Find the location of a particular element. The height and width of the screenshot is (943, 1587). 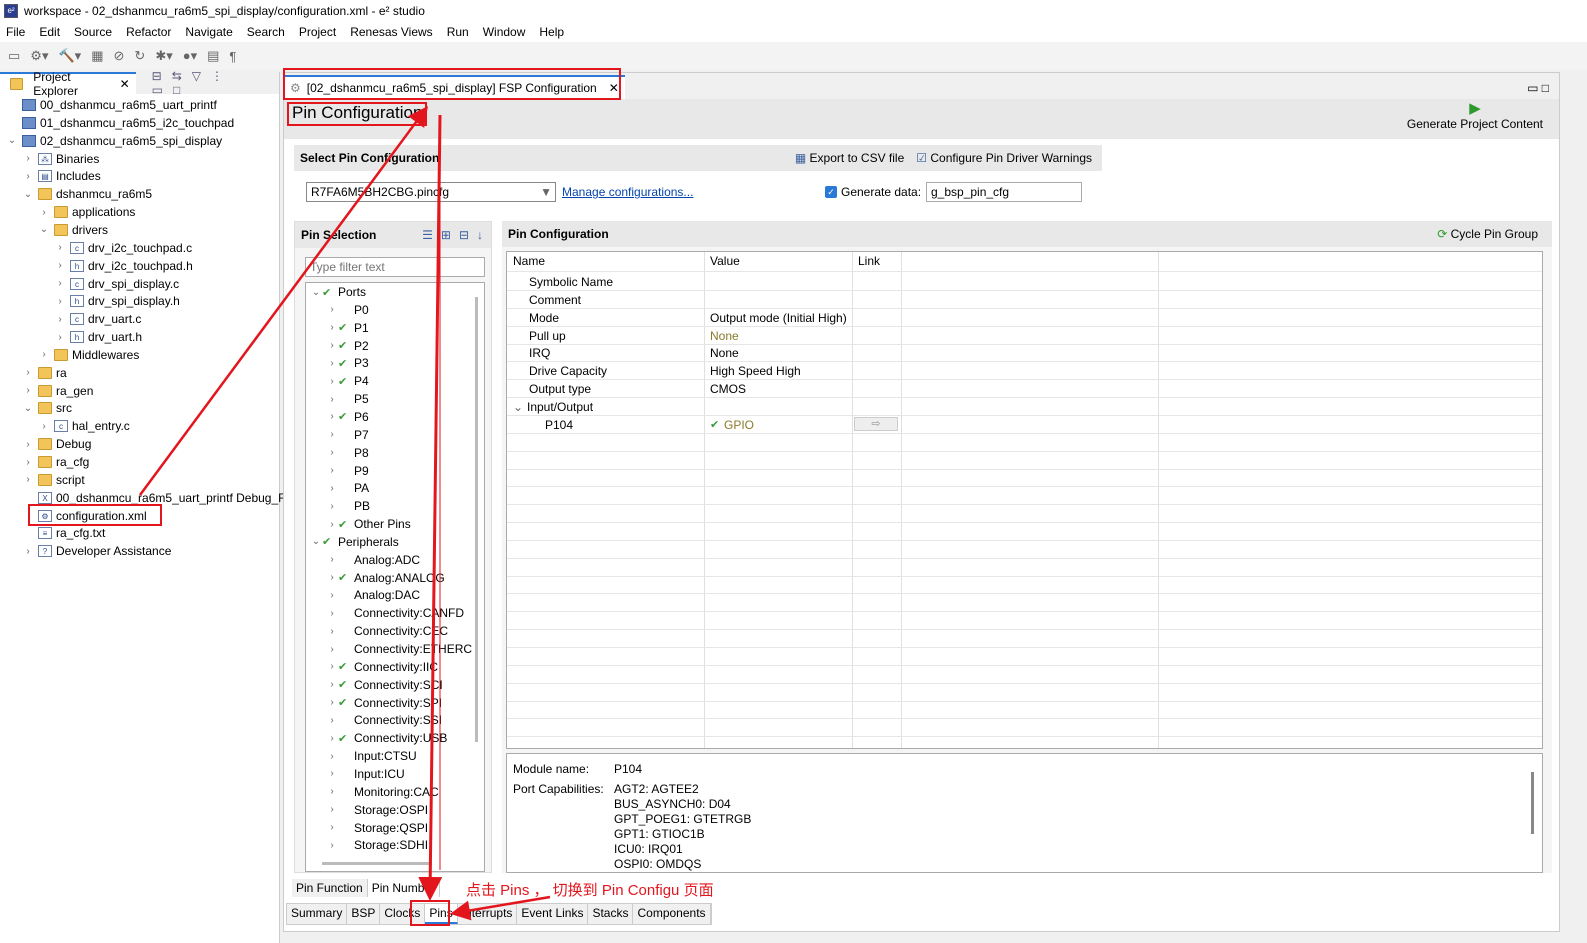

annotation-text: 点击 Pins ， 切换到 Pin Configu 页面 is located at coordinates (590, 890).